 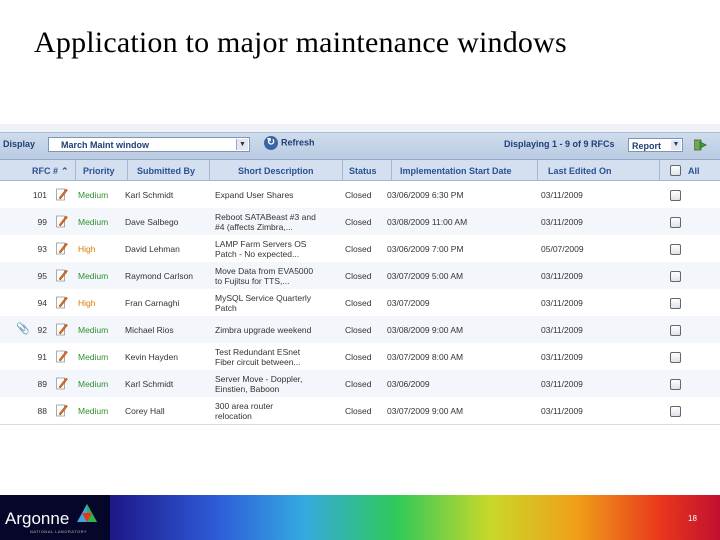 I want to click on col-priority: Priority, so click(x=99, y=171).